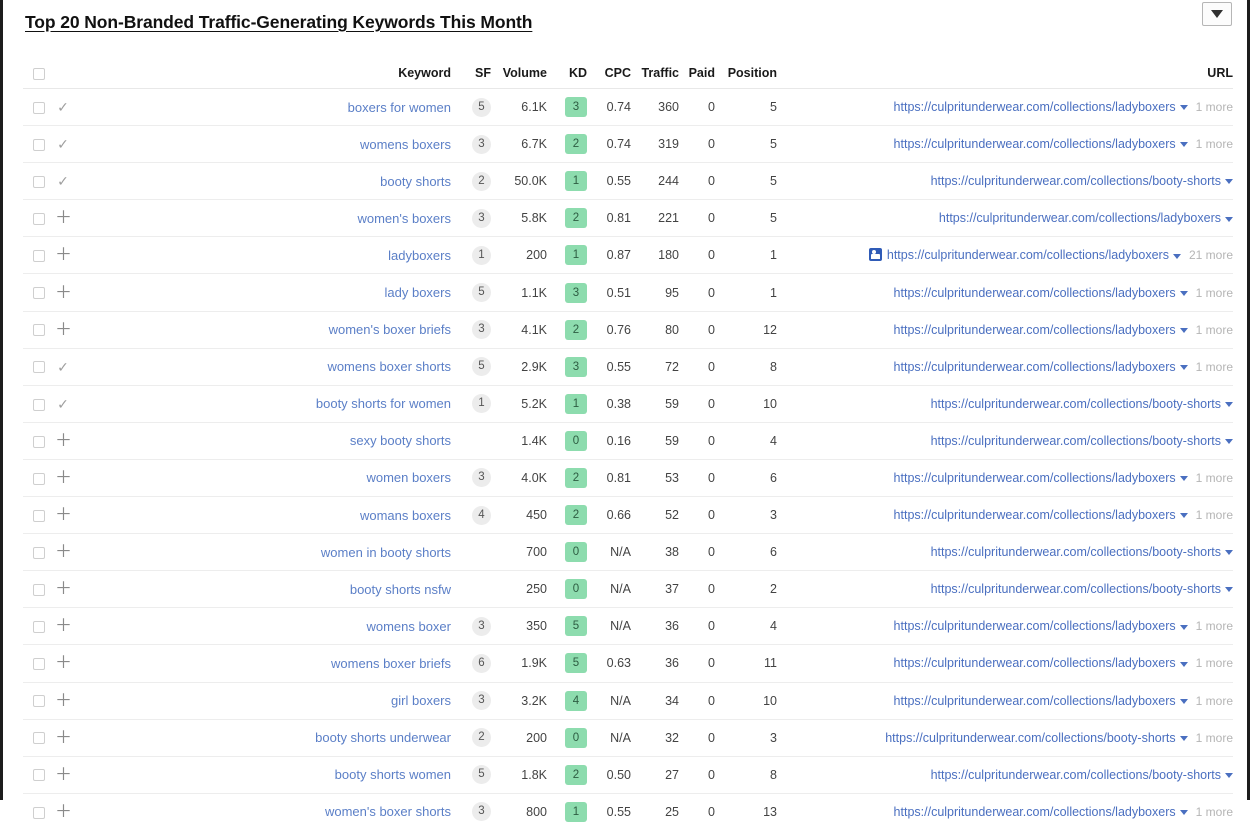 This screenshot has width=1250, height=830. Describe the element at coordinates (399, 107) in the screenshot. I see `keyword-link: boxers for women` at that location.